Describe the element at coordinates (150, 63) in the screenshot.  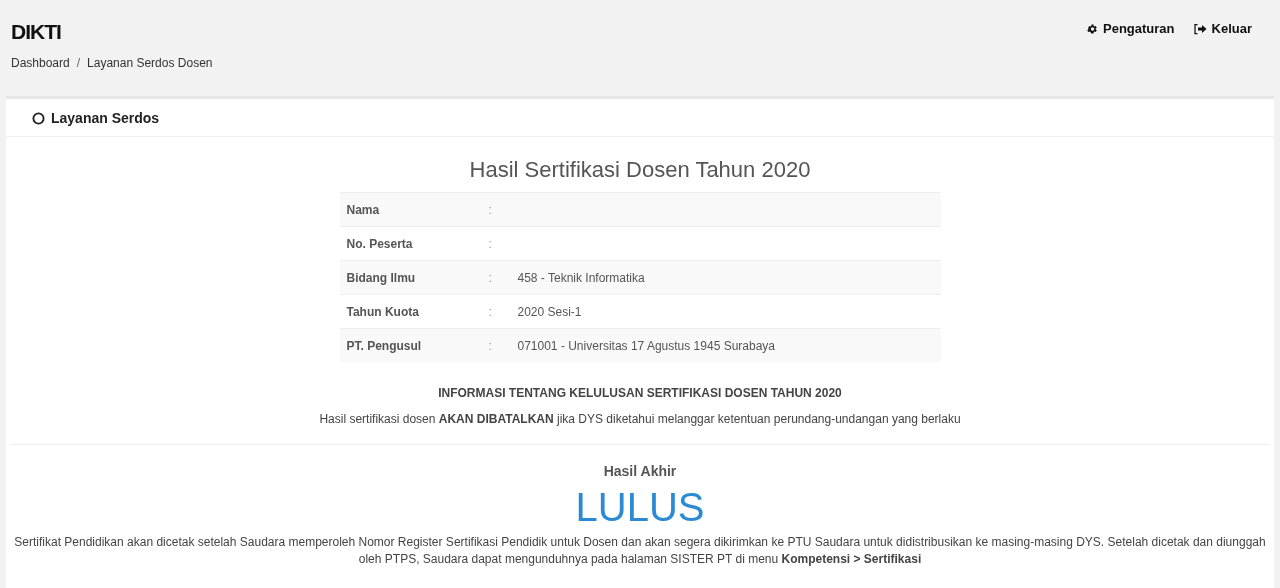
I see `breadcrumb-link: Layanan Serdos Dosen` at that location.